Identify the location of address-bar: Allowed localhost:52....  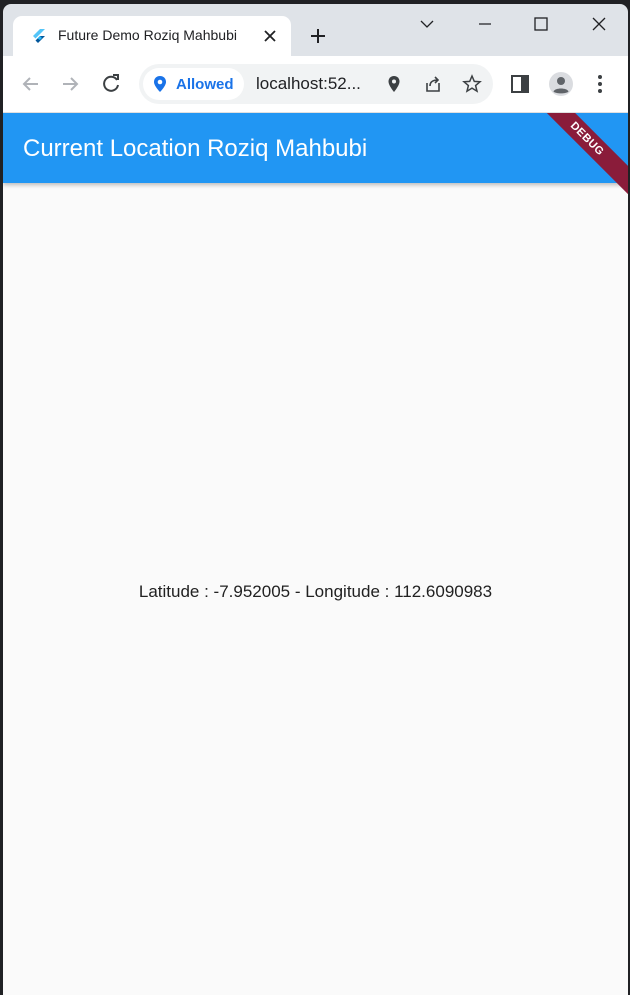
(316, 84).